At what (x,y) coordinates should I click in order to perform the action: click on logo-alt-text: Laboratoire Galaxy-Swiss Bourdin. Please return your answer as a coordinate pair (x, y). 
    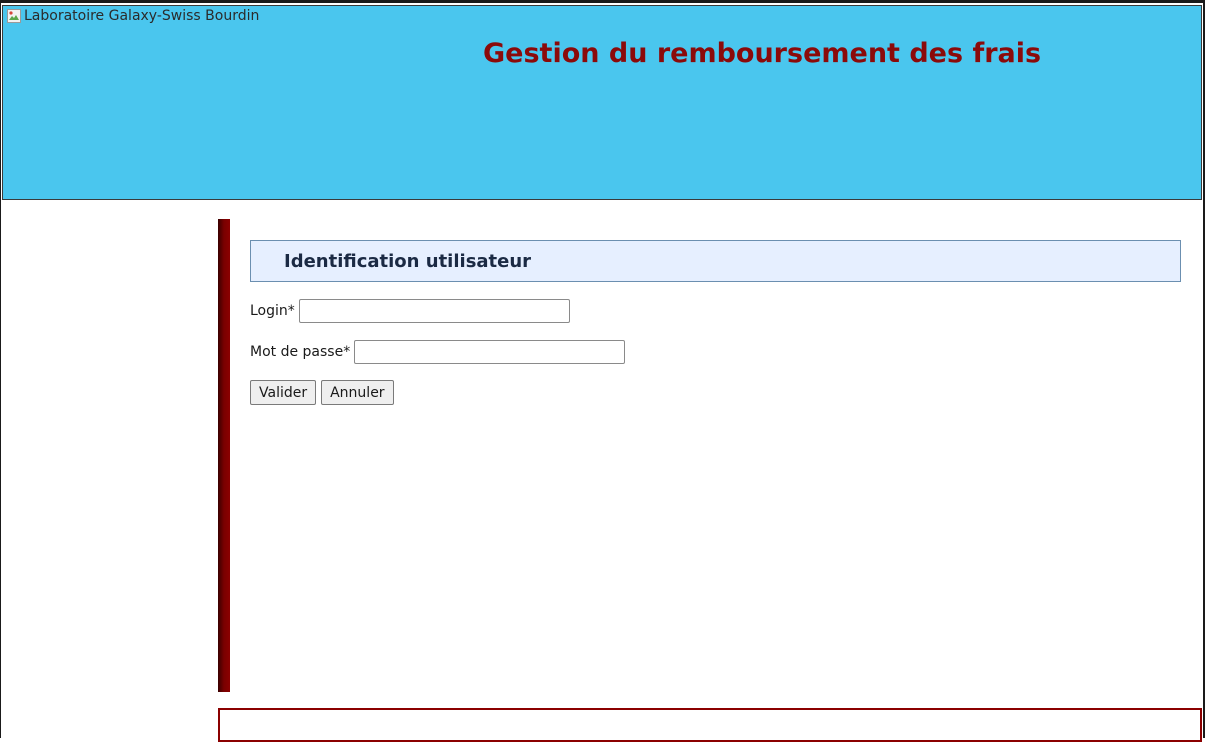
    Looking at the image, I should click on (142, 16).